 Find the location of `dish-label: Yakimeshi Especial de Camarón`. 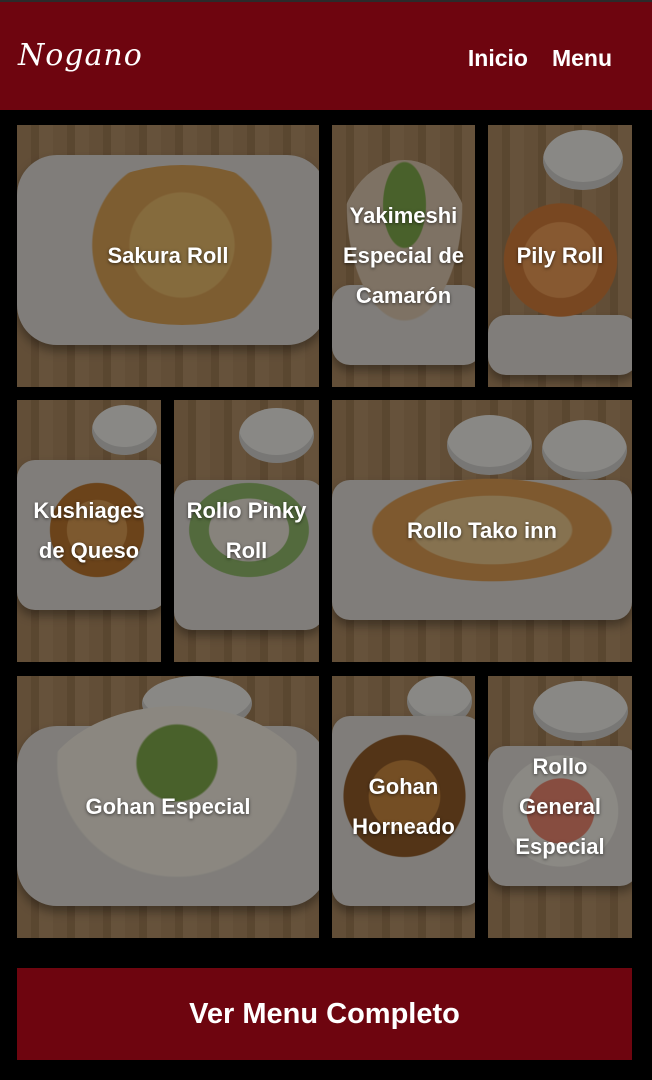

dish-label: Yakimeshi Especial de Camarón is located at coordinates (403, 255).